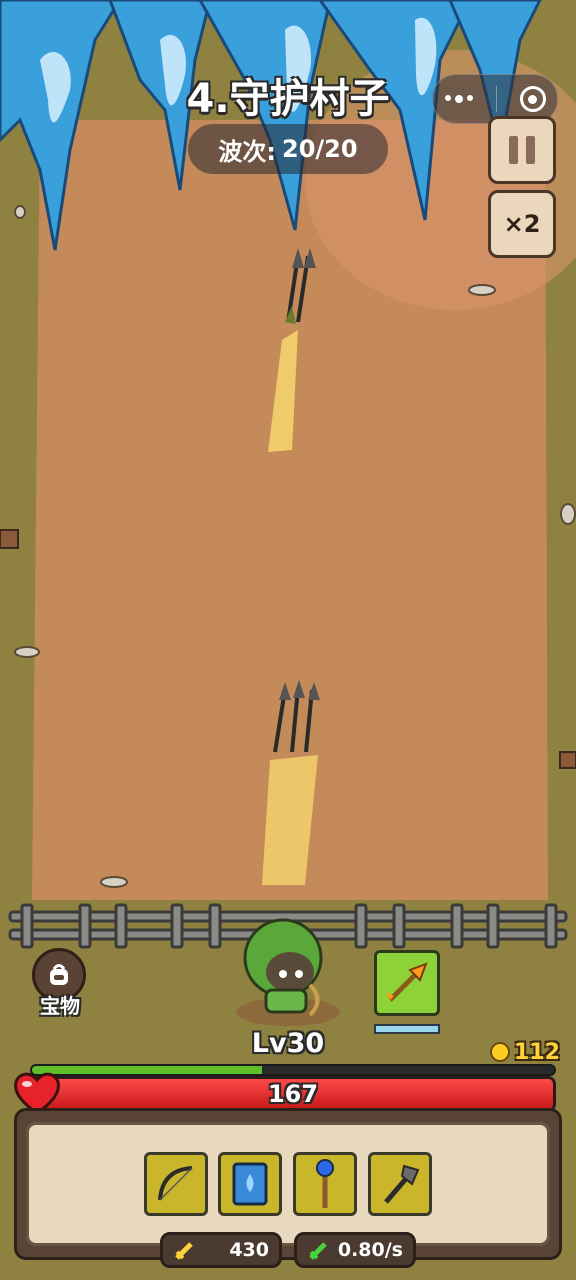 The image size is (576, 1280). What do you see at coordinates (293, 1094) in the screenshot?
I see `health-value: 167` at bounding box center [293, 1094].